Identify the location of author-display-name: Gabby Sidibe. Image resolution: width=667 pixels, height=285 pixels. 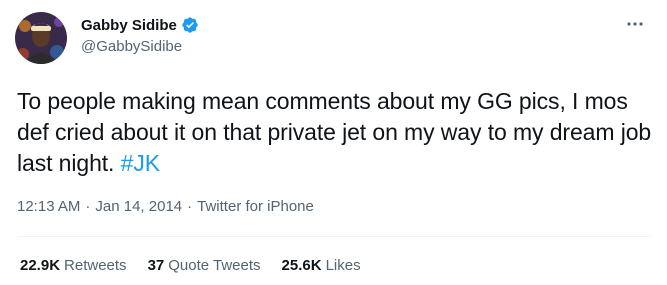
(129, 25).